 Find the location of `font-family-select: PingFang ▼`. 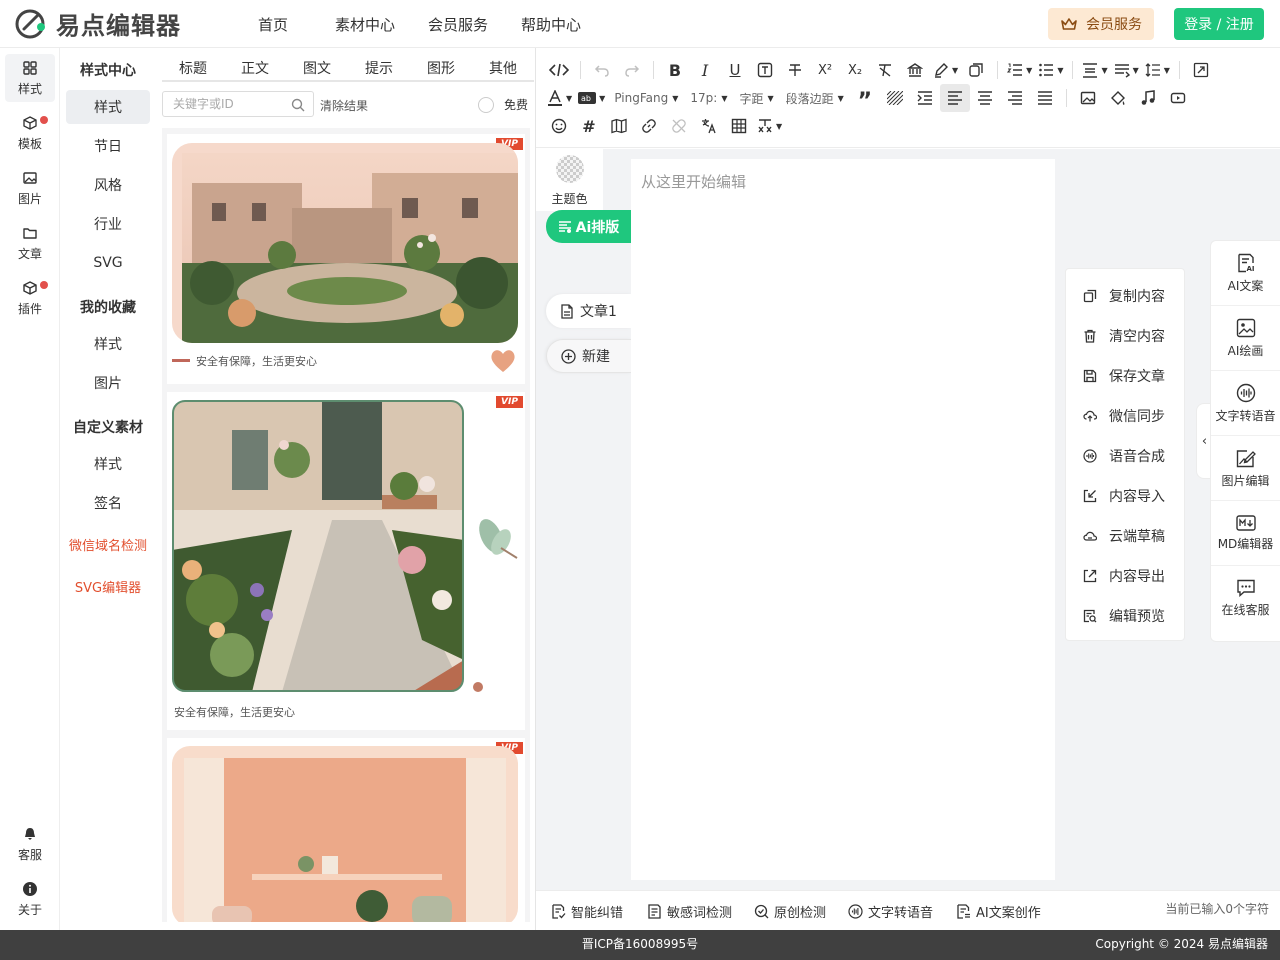

font-family-select: PingFang ▼ is located at coordinates (646, 98).